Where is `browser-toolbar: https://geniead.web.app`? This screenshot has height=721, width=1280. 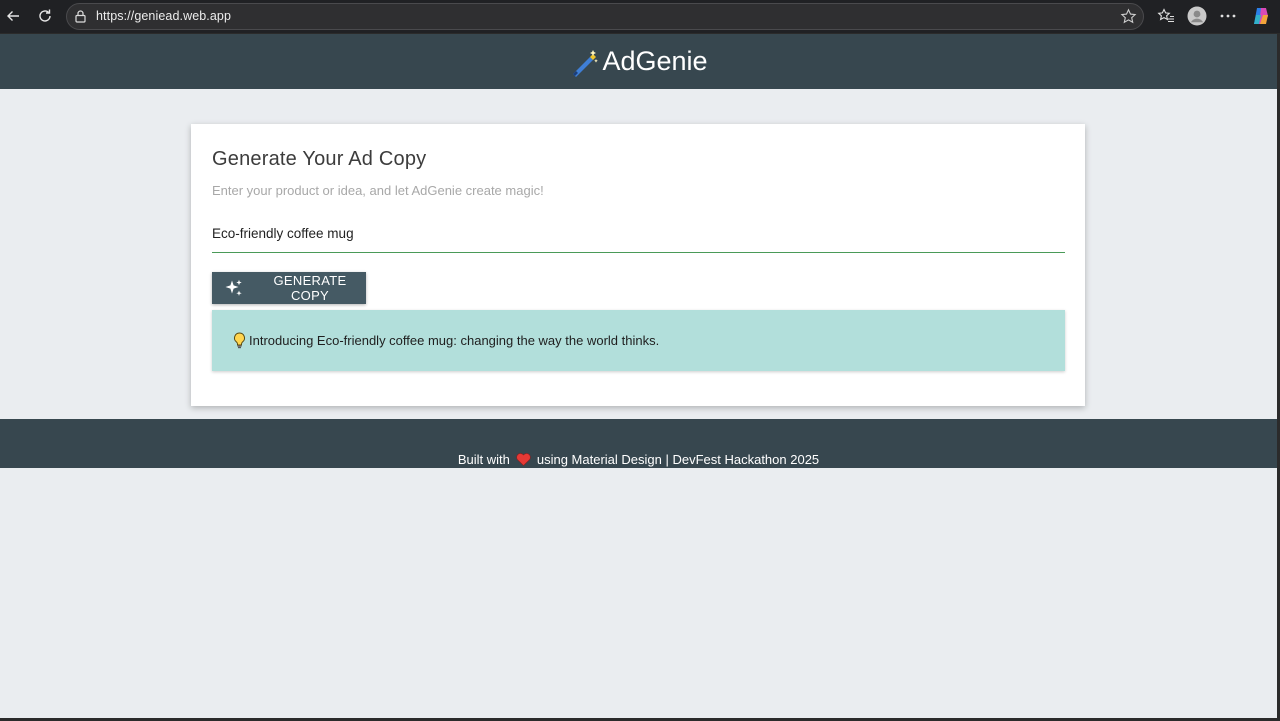
browser-toolbar: https://geniead.web.app is located at coordinates (640, 16).